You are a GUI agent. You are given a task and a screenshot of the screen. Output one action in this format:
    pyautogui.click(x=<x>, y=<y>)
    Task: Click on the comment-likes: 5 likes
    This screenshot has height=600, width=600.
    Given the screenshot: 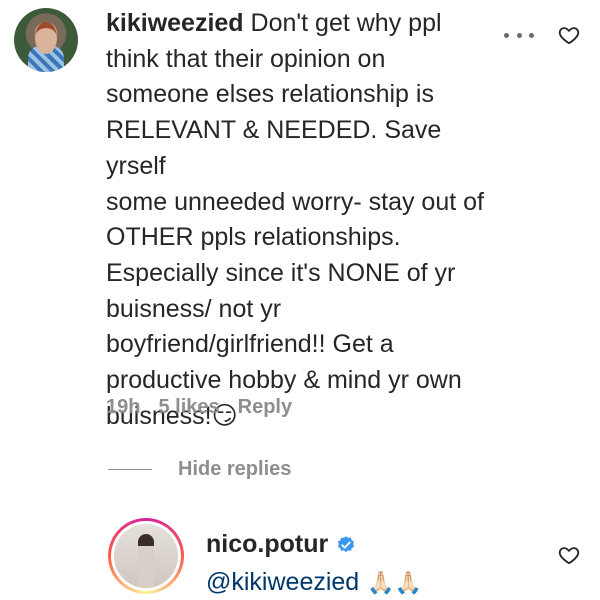 What is the action you would take?
    pyautogui.click(x=188, y=407)
    